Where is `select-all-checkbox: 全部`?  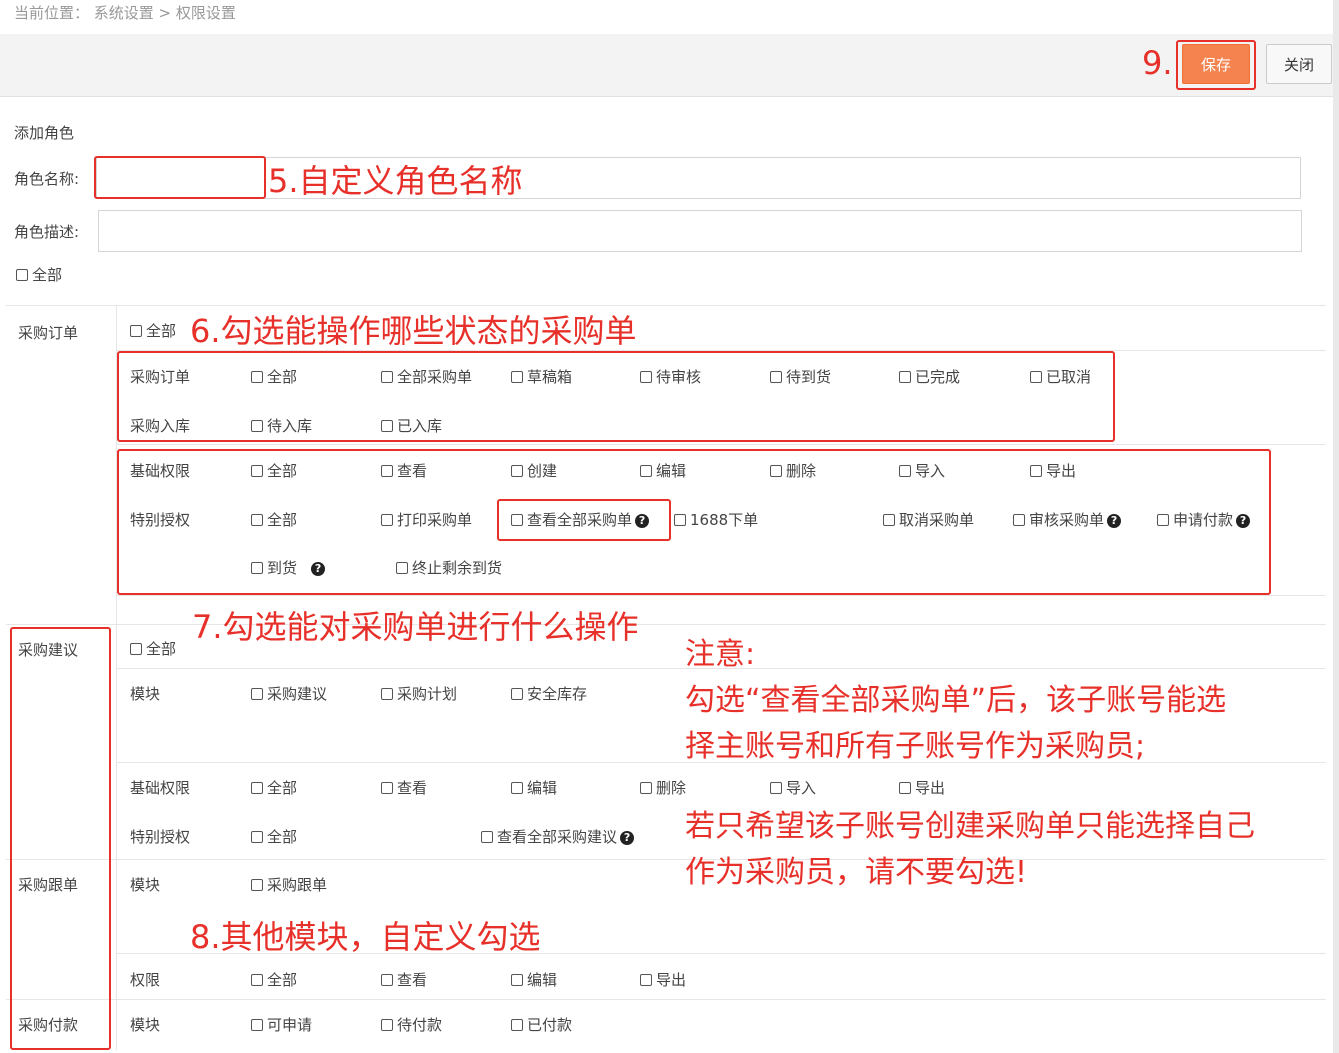
select-all-checkbox: 全部 is located at coordinates (39, 274).